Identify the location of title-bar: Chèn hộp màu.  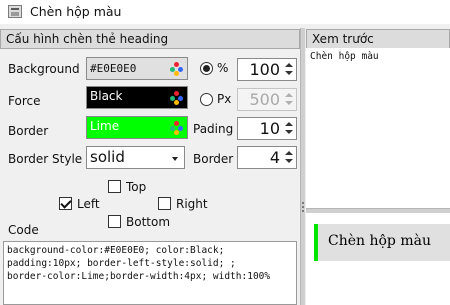
(225, 12).